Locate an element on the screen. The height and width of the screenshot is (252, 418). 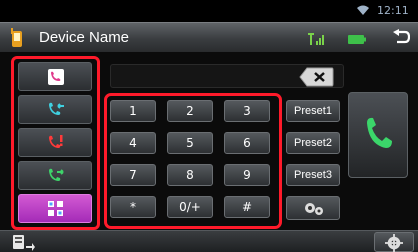
wifi-icon is located at coordinates (363, 10).